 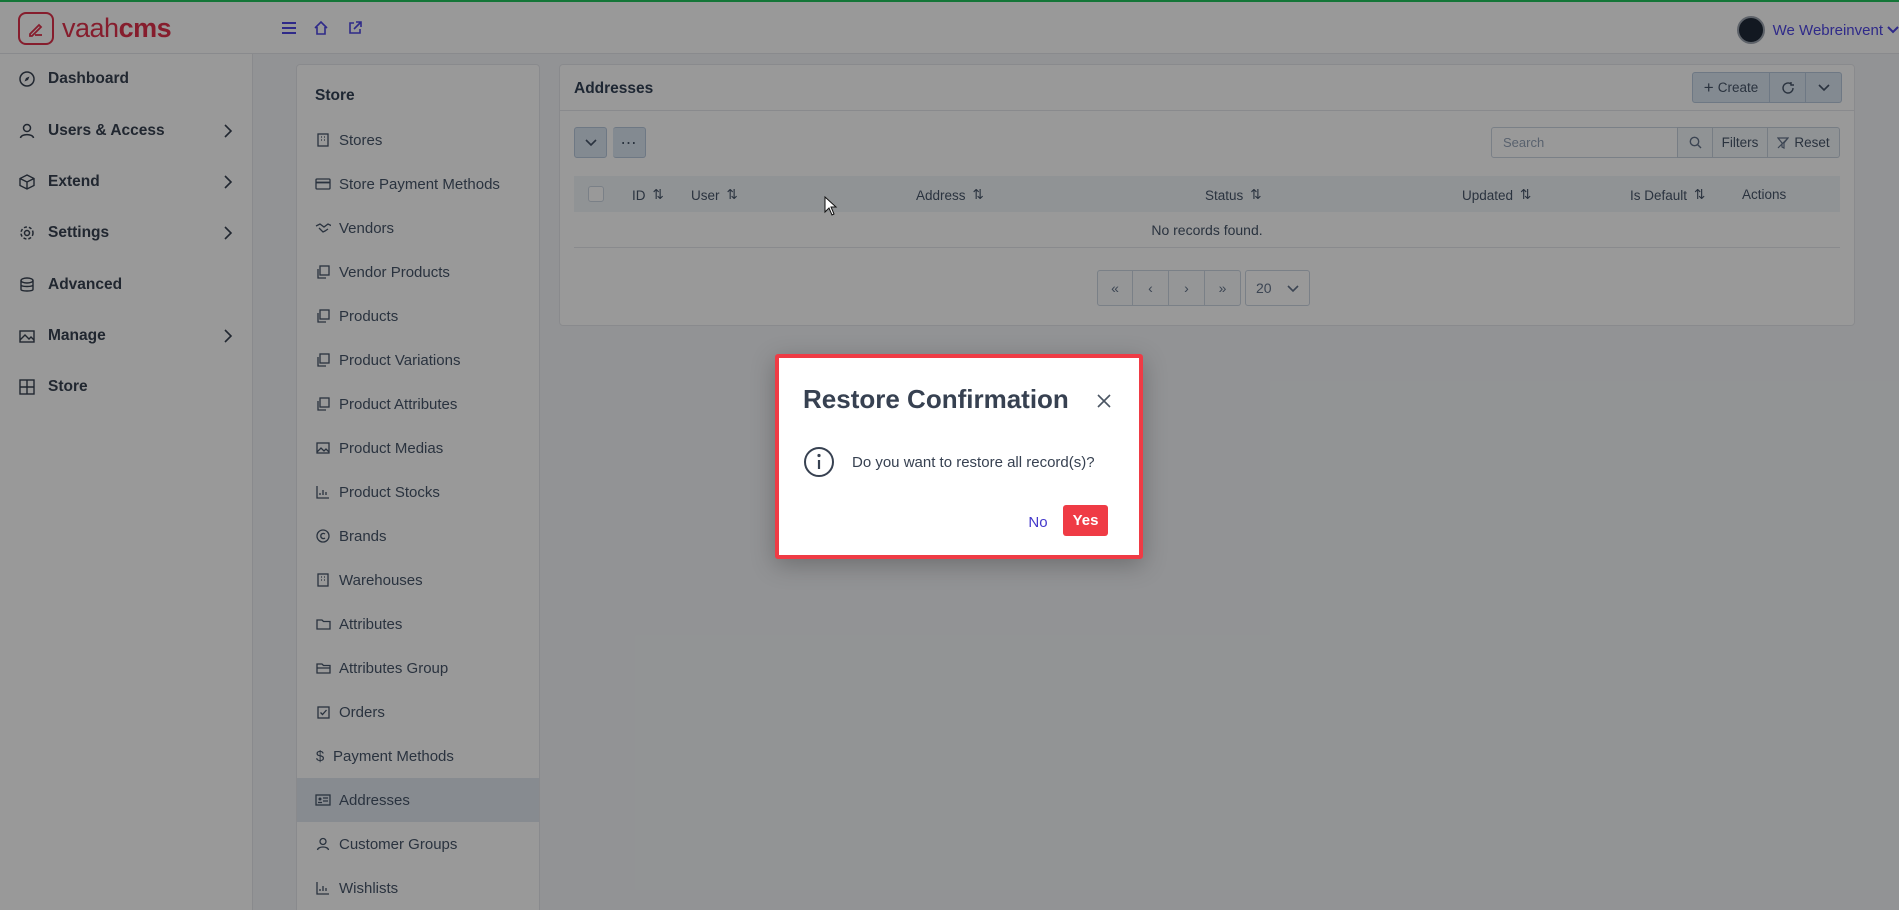 I want to click on no-button: No, so click(x=1038, y=522).